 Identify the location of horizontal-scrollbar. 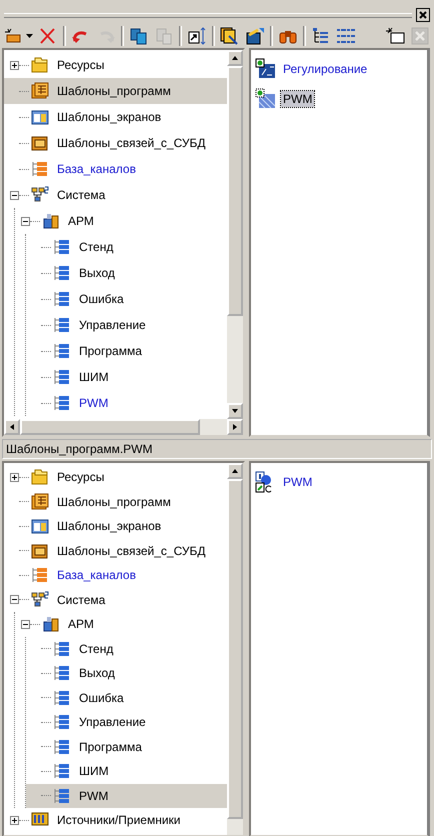
(123, 427).